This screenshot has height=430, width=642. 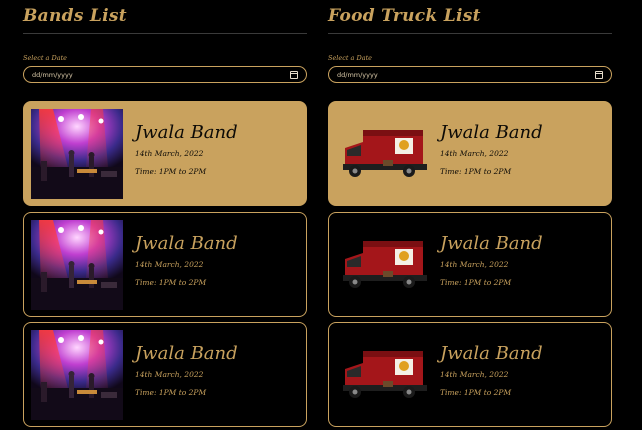 What do you see at coordinates (52, 74) in the screenshot?
I see `bands-date-placeholder: dd/mm/yyyy` at bounding box center [52, 74].